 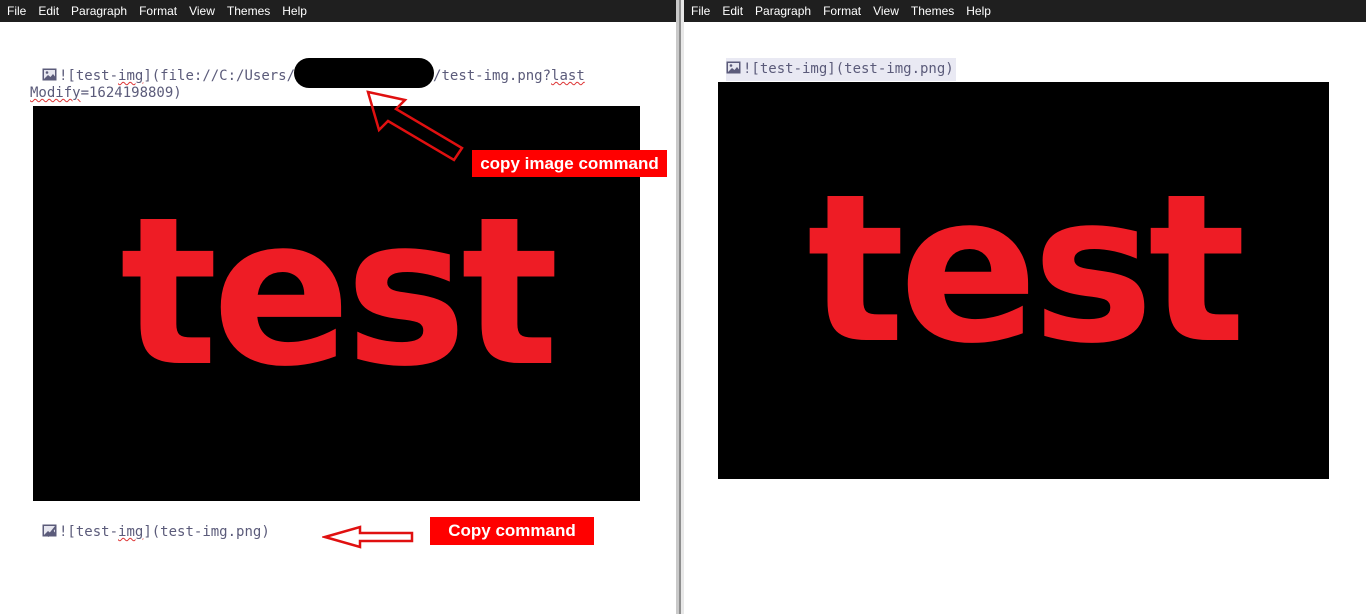 What do you see at coordinates (512, 531) in the screenshot?
I see `copy-command-annotation: Copy command` at bounding box center [512, 531].